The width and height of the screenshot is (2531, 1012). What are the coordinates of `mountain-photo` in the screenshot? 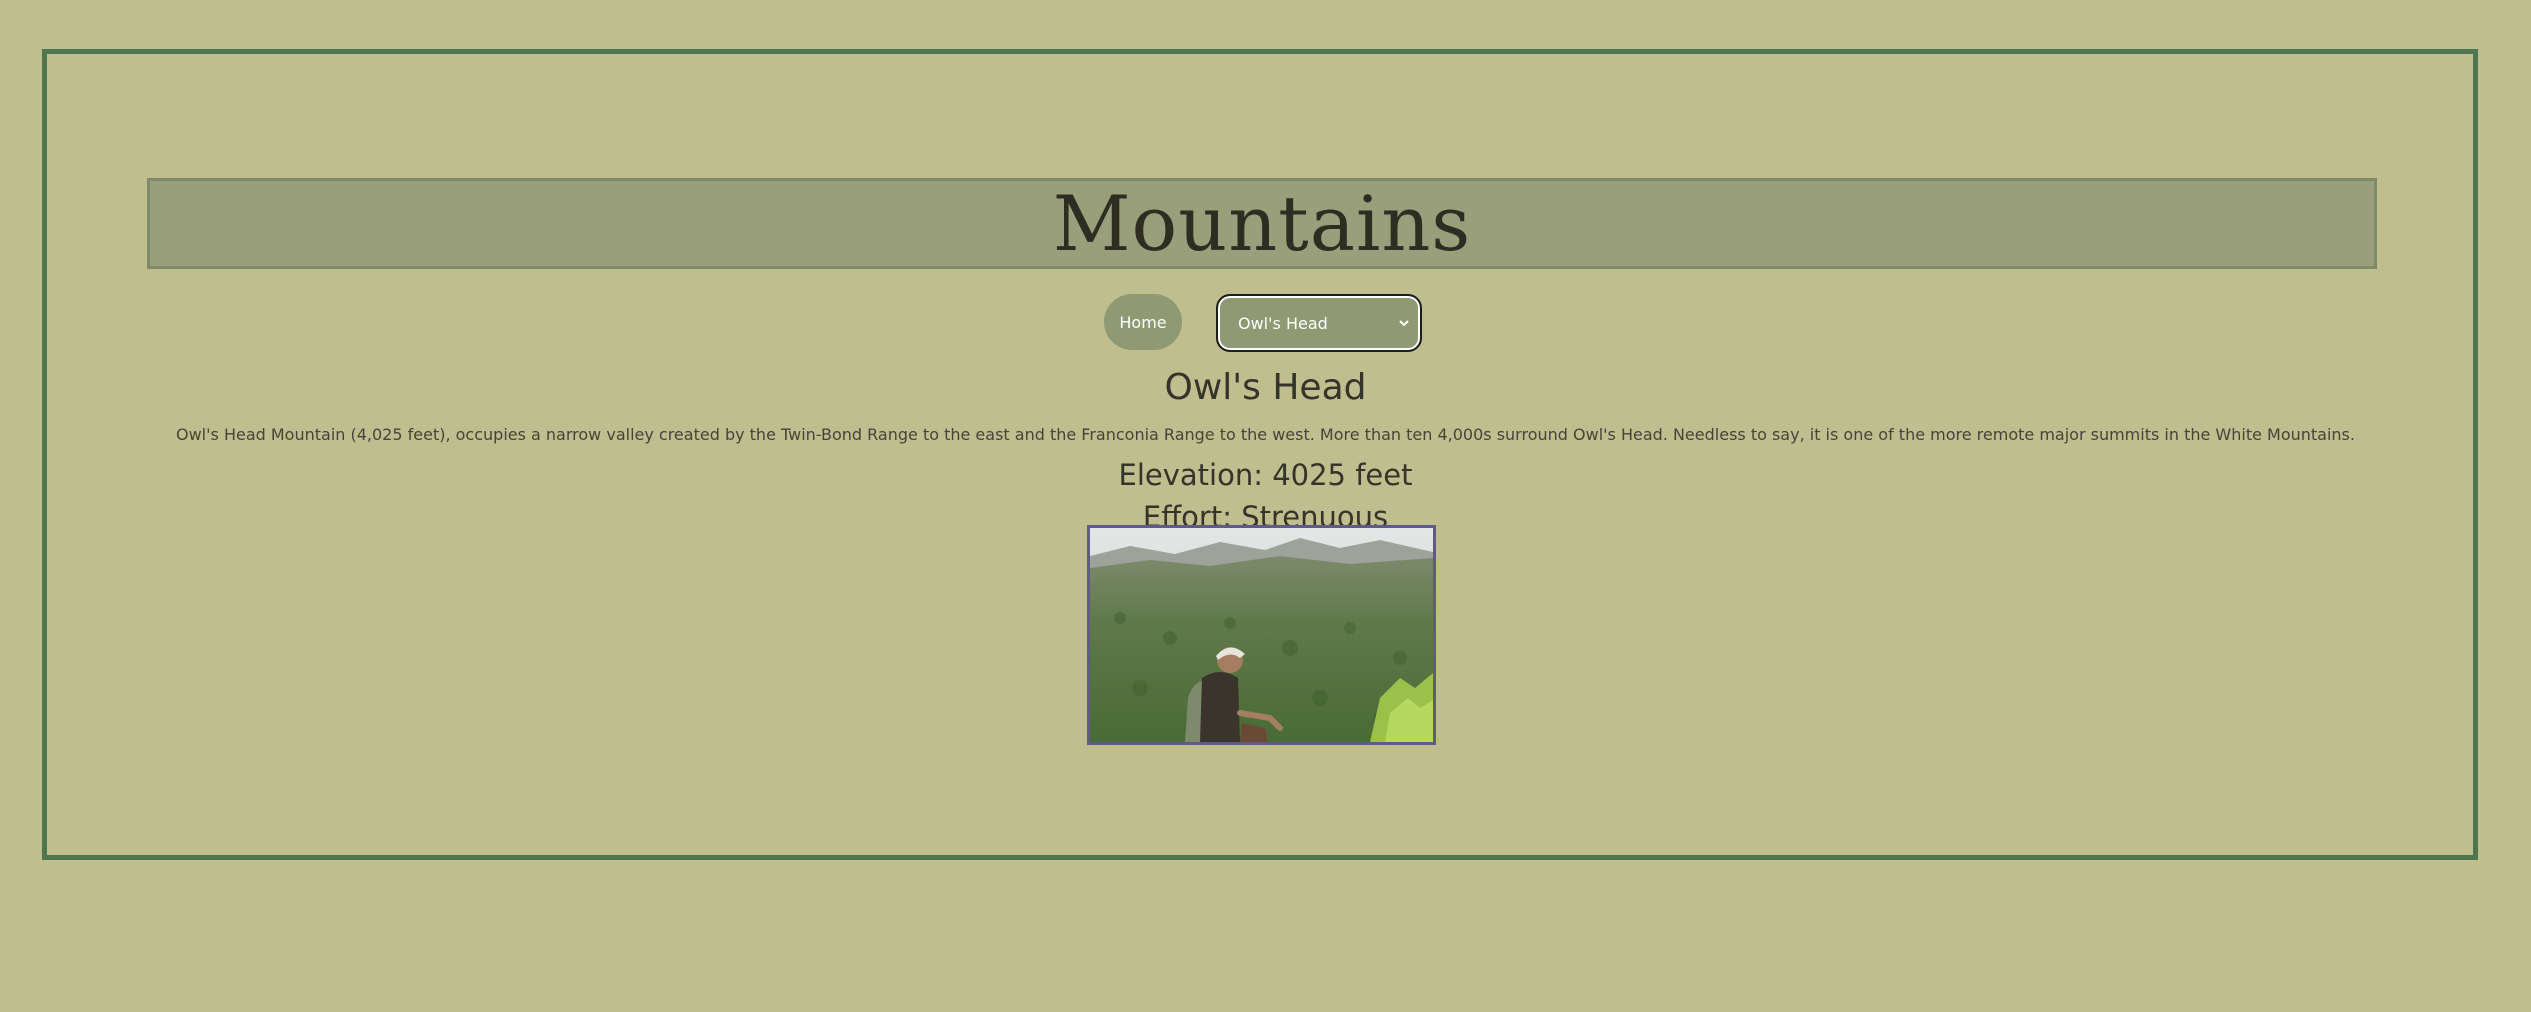 It's located at (1261, 635).